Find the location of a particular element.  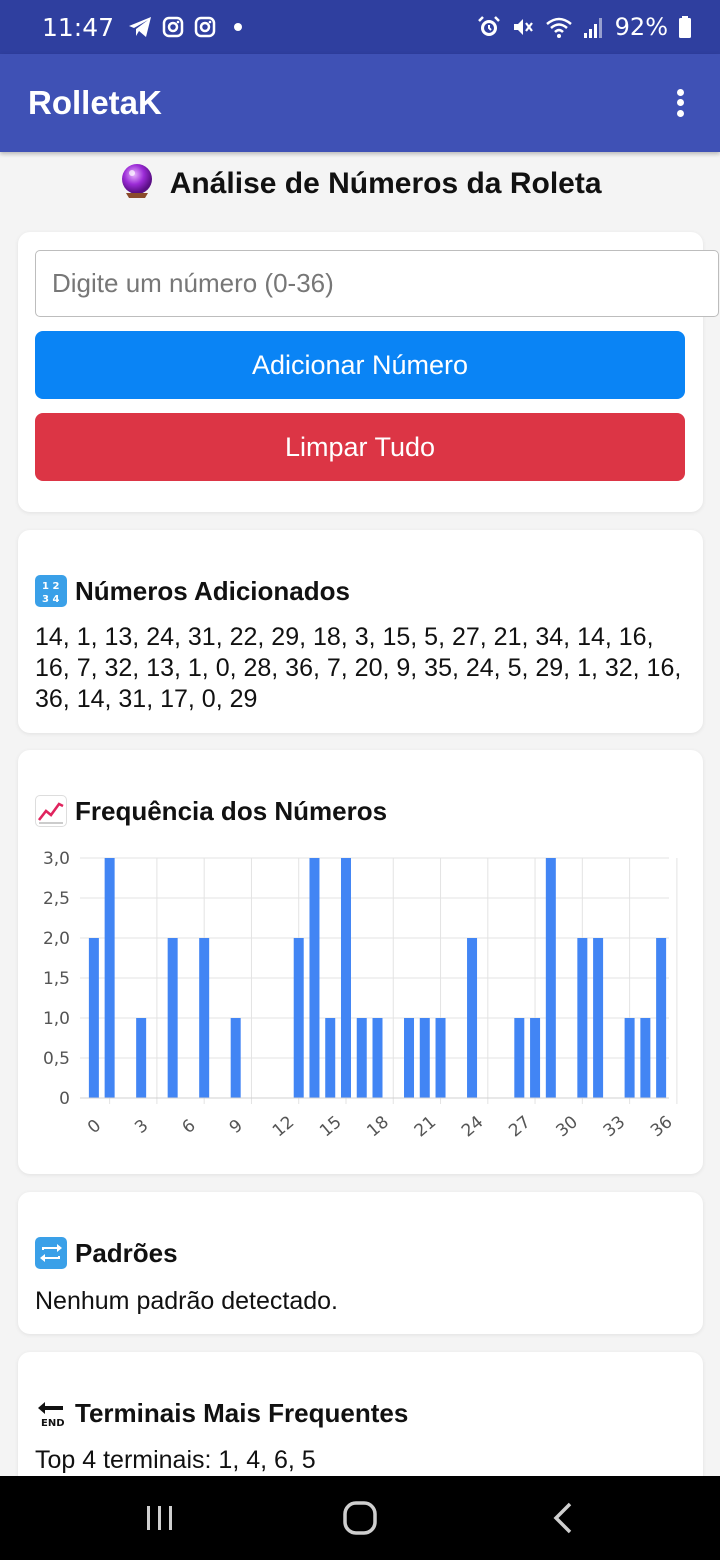

add-number-button: Adicionar Número is located at coordinates (360, 365).